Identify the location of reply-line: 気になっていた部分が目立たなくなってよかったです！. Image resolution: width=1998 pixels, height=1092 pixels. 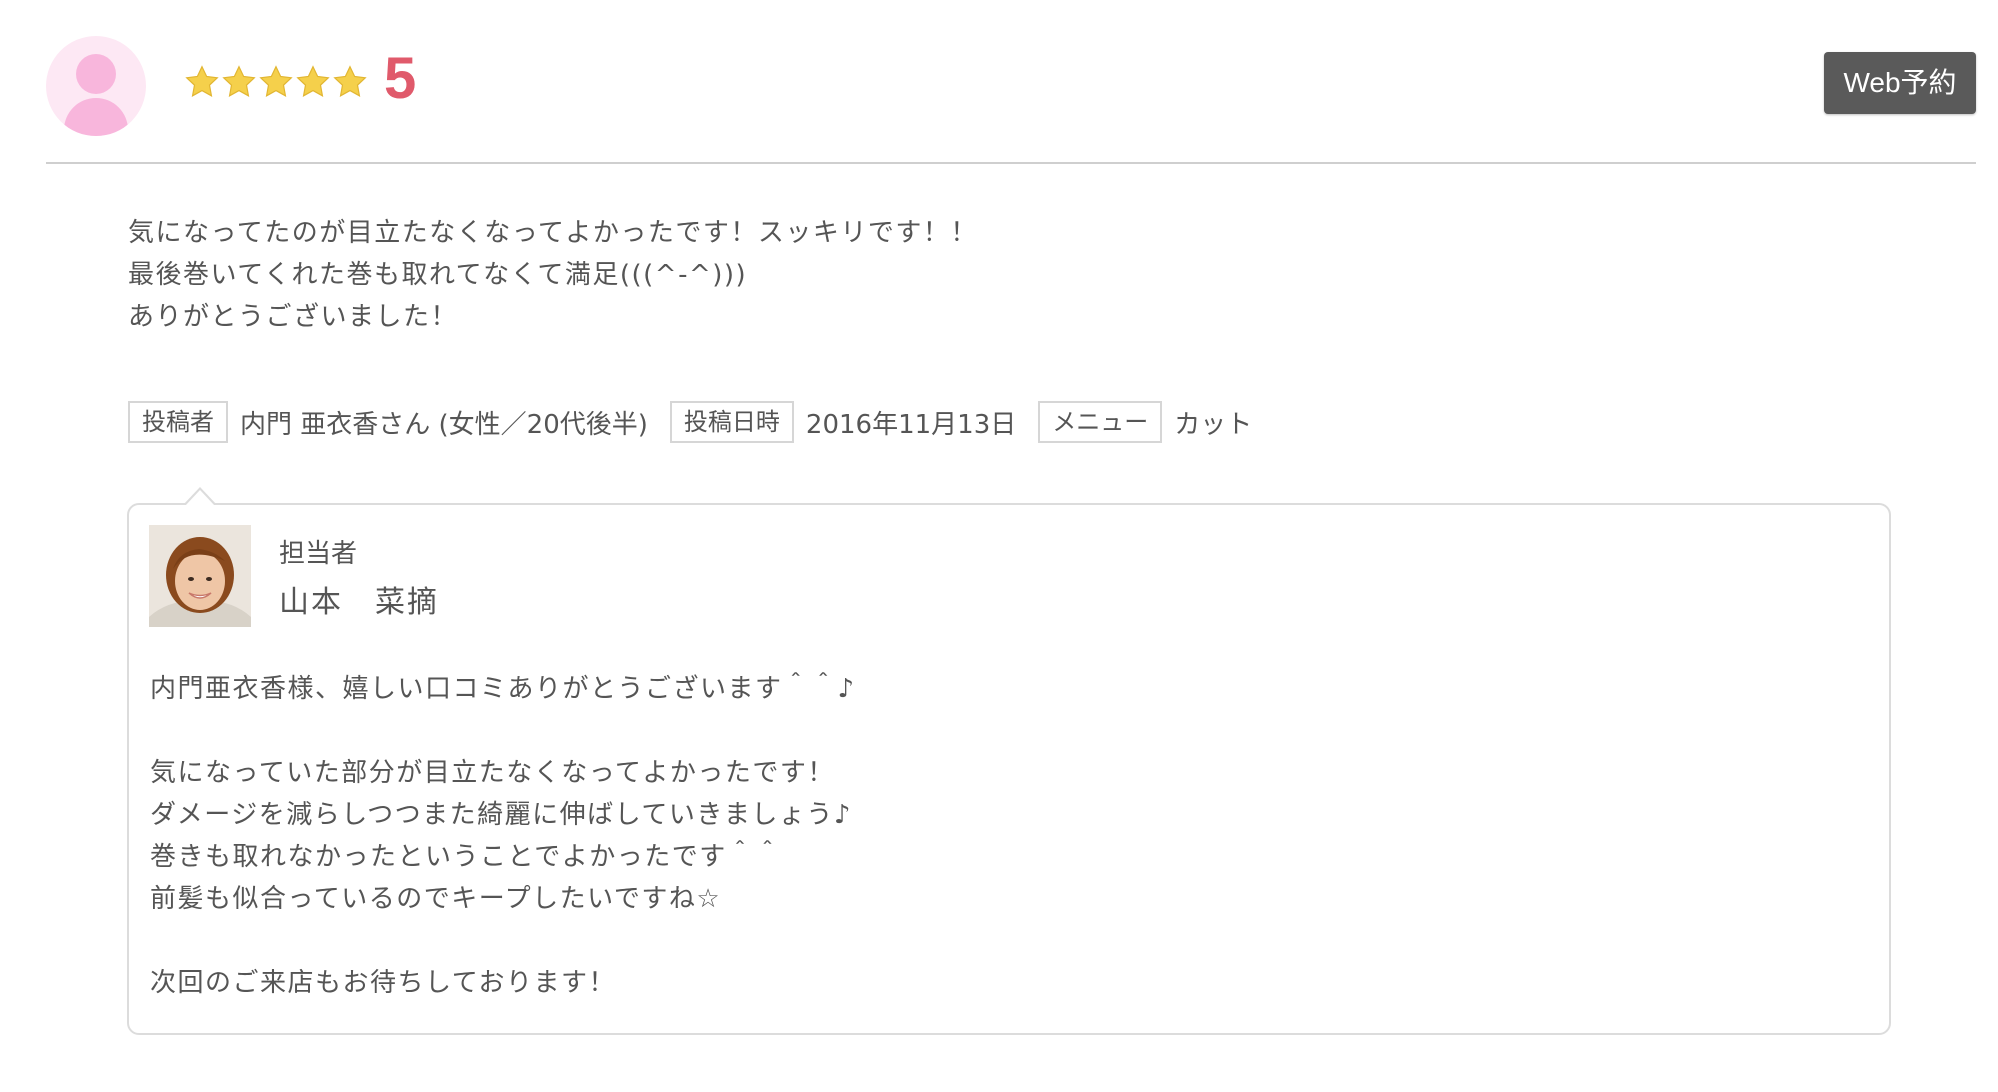
(492, 773).